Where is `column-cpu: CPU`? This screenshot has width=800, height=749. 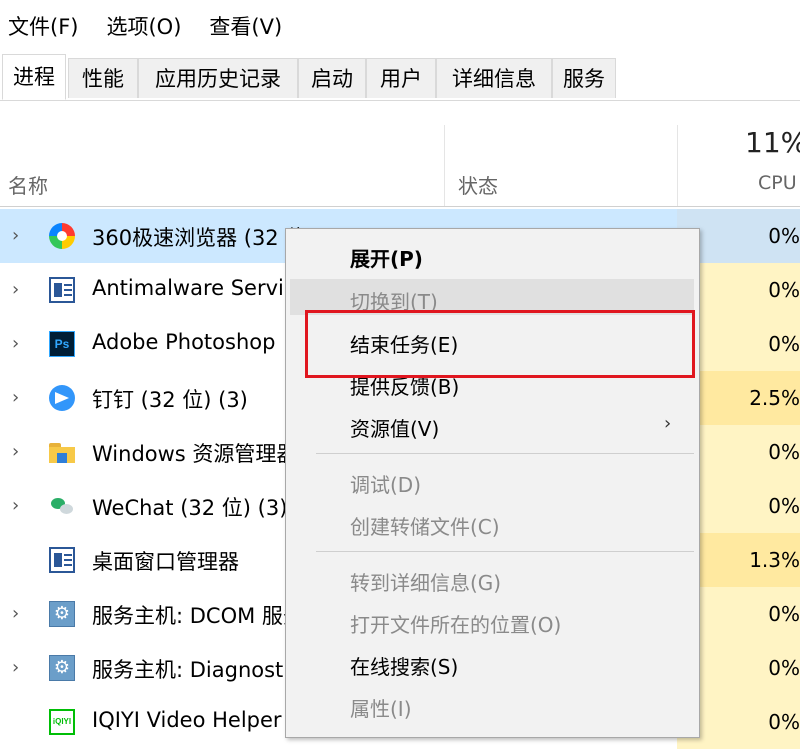
column-cpu: CPU is located at coordinates (777, 183).